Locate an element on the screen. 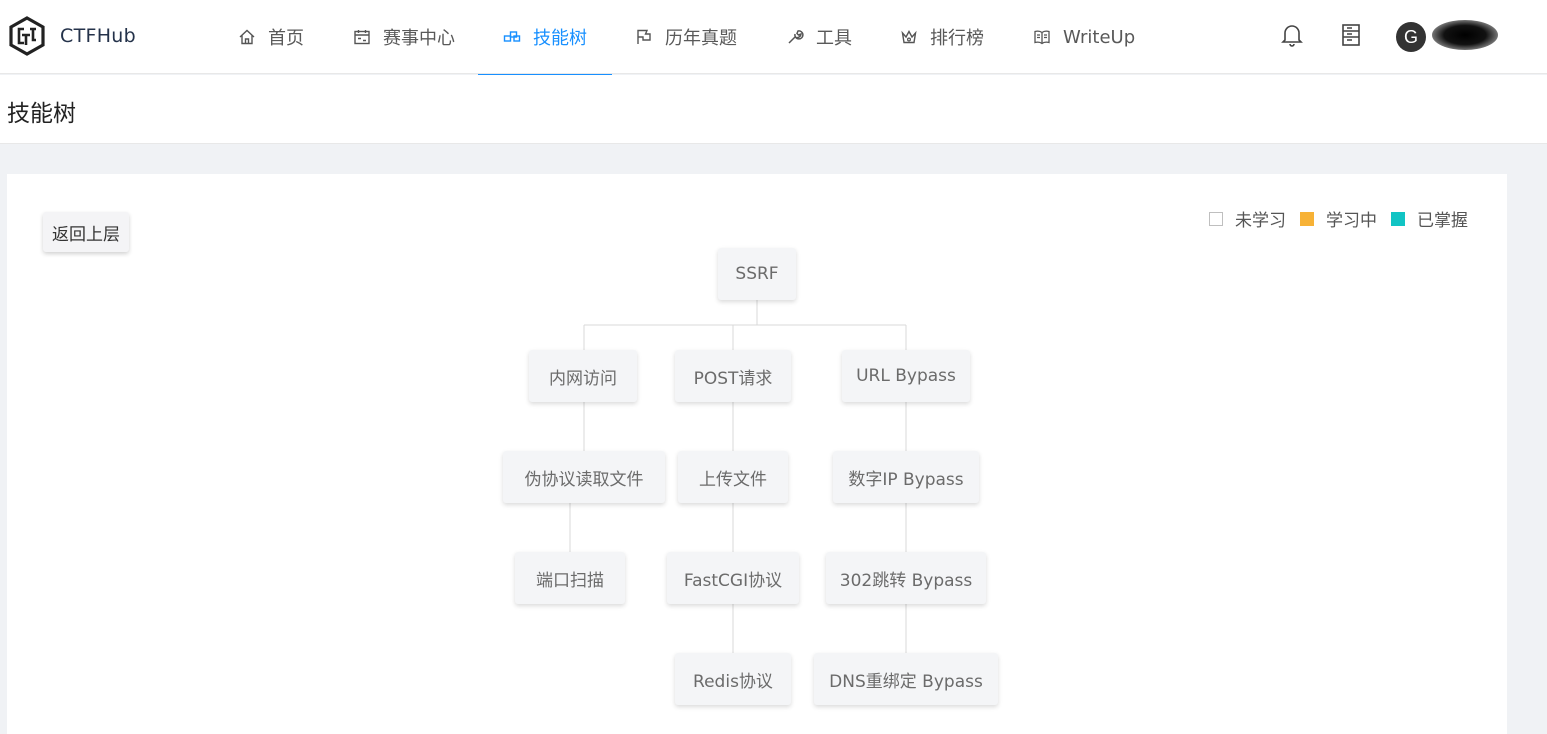 The image size is (1547, 734). wrench-icon is located at coordinates (796, 37).